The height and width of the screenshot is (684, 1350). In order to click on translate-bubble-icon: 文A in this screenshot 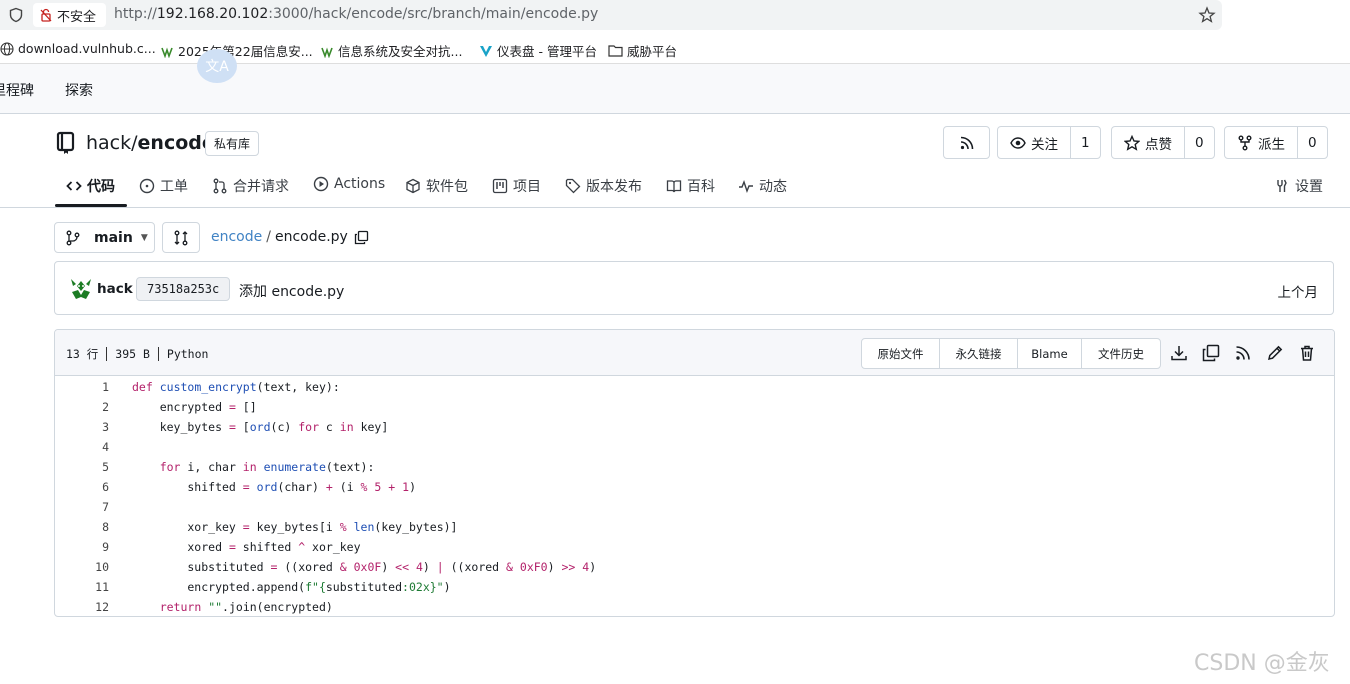, I will do `click(217, 66)`.